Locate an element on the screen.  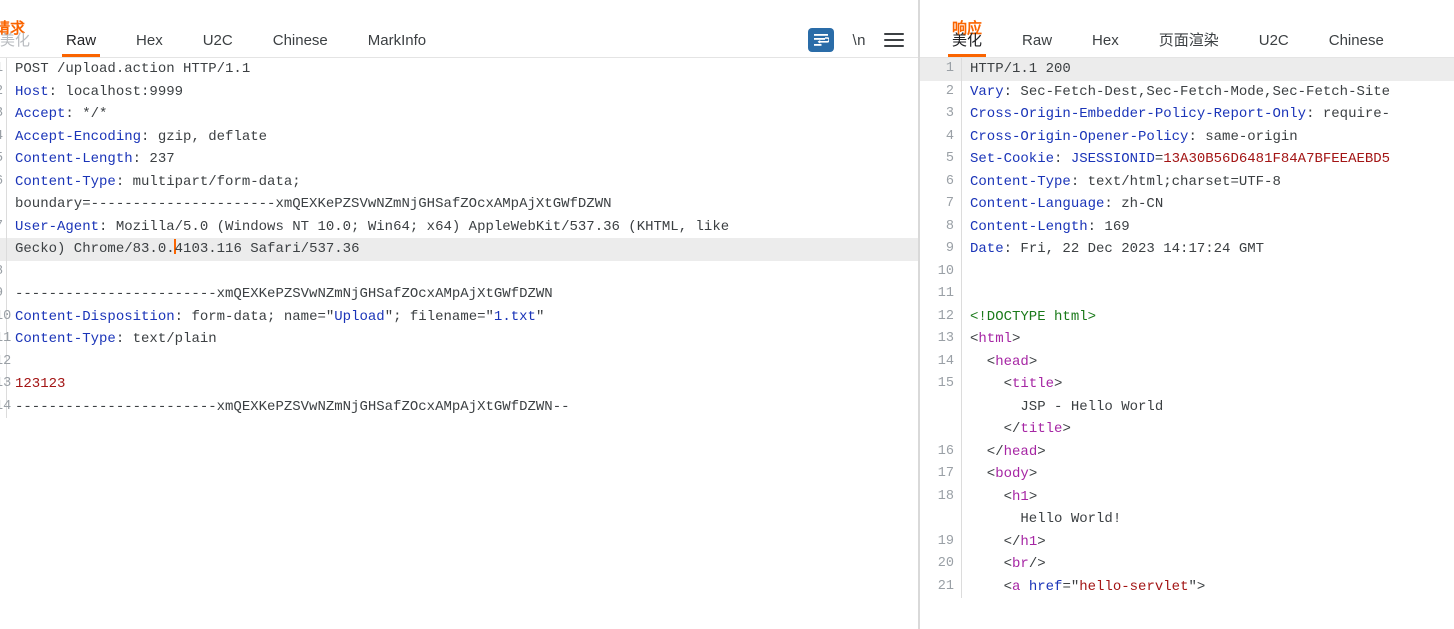
response-code-line: 4 Cross-Origin-Opener-Policy: same-origin is located at coordinates (1187, 137).